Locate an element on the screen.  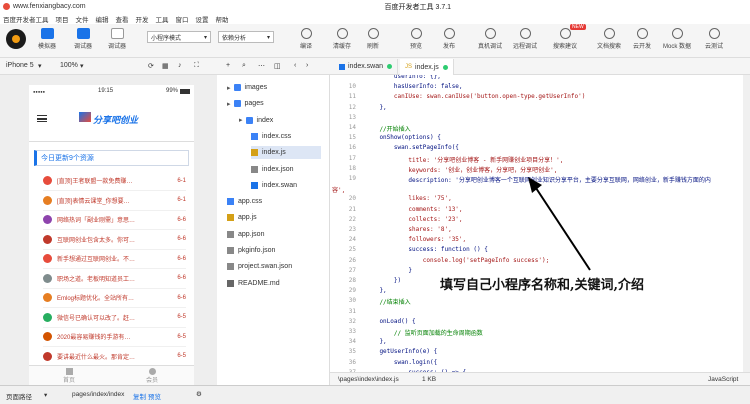
file-tree-item: ▸ index is located at coordinates (256, 120).